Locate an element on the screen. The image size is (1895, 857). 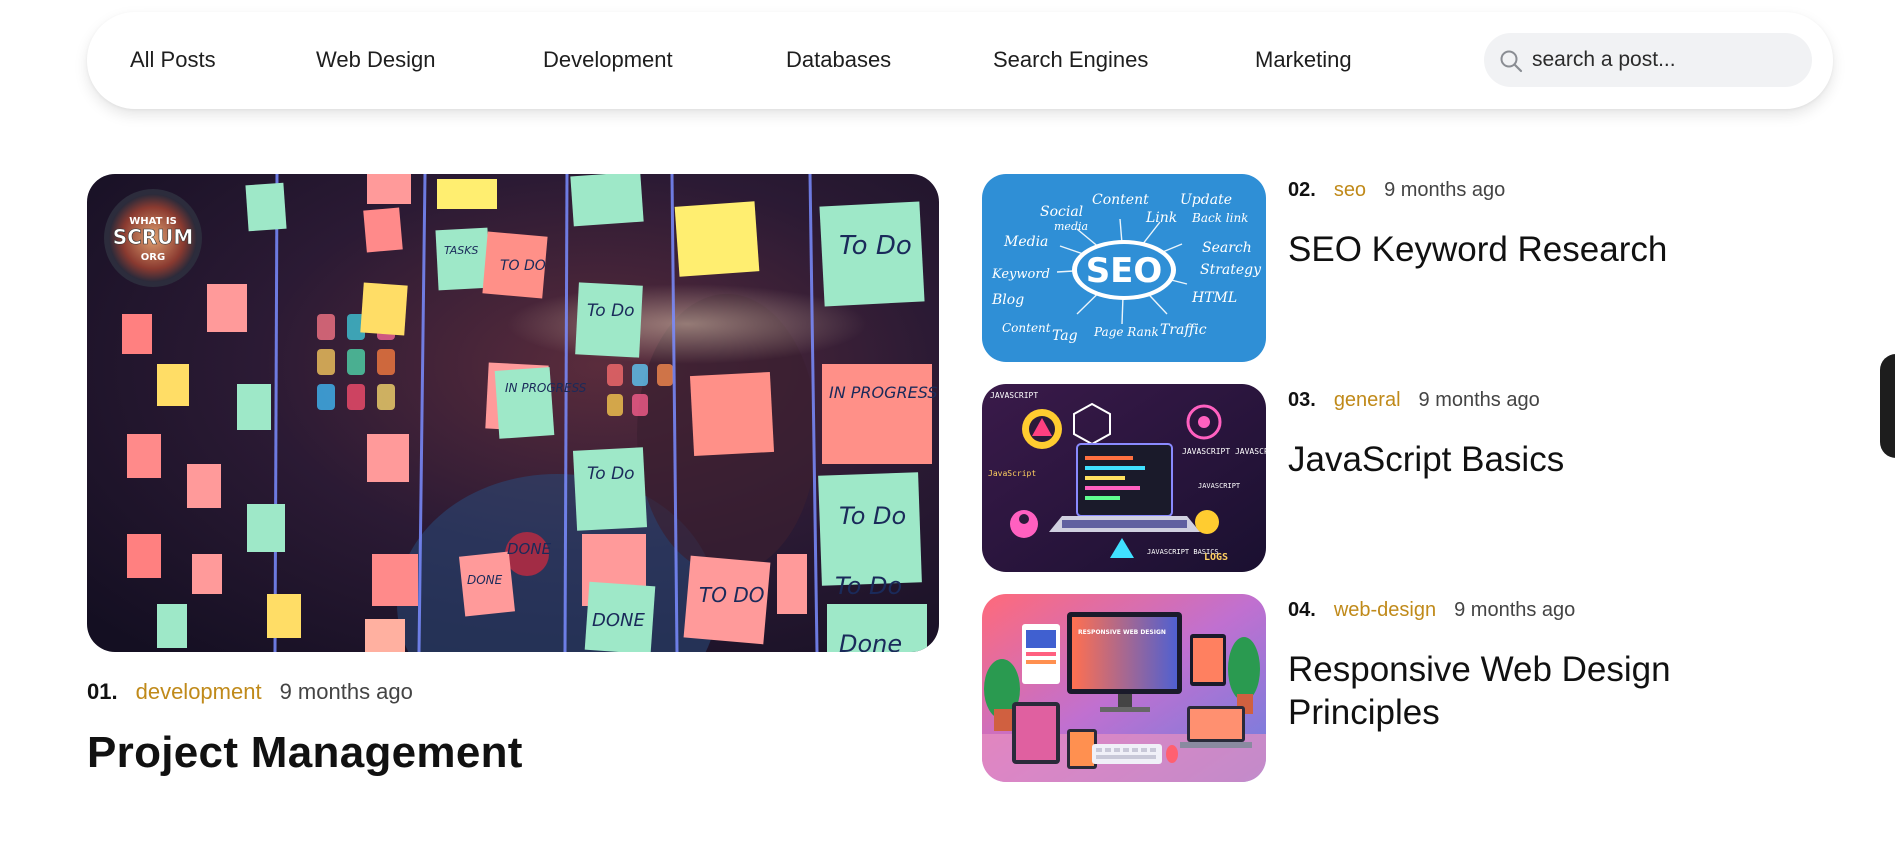
badge-line-2: SCRUM is located at coordinates (153, 237).